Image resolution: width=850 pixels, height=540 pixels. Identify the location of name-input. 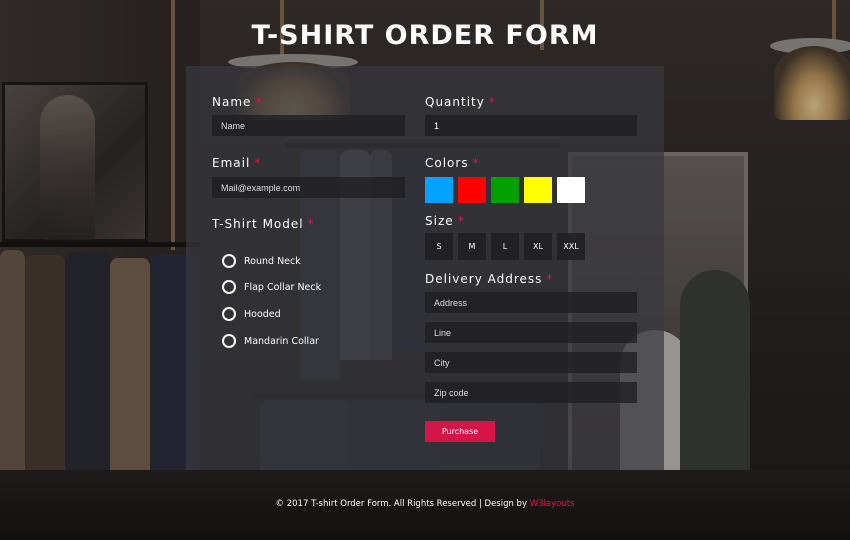
(308, 125).